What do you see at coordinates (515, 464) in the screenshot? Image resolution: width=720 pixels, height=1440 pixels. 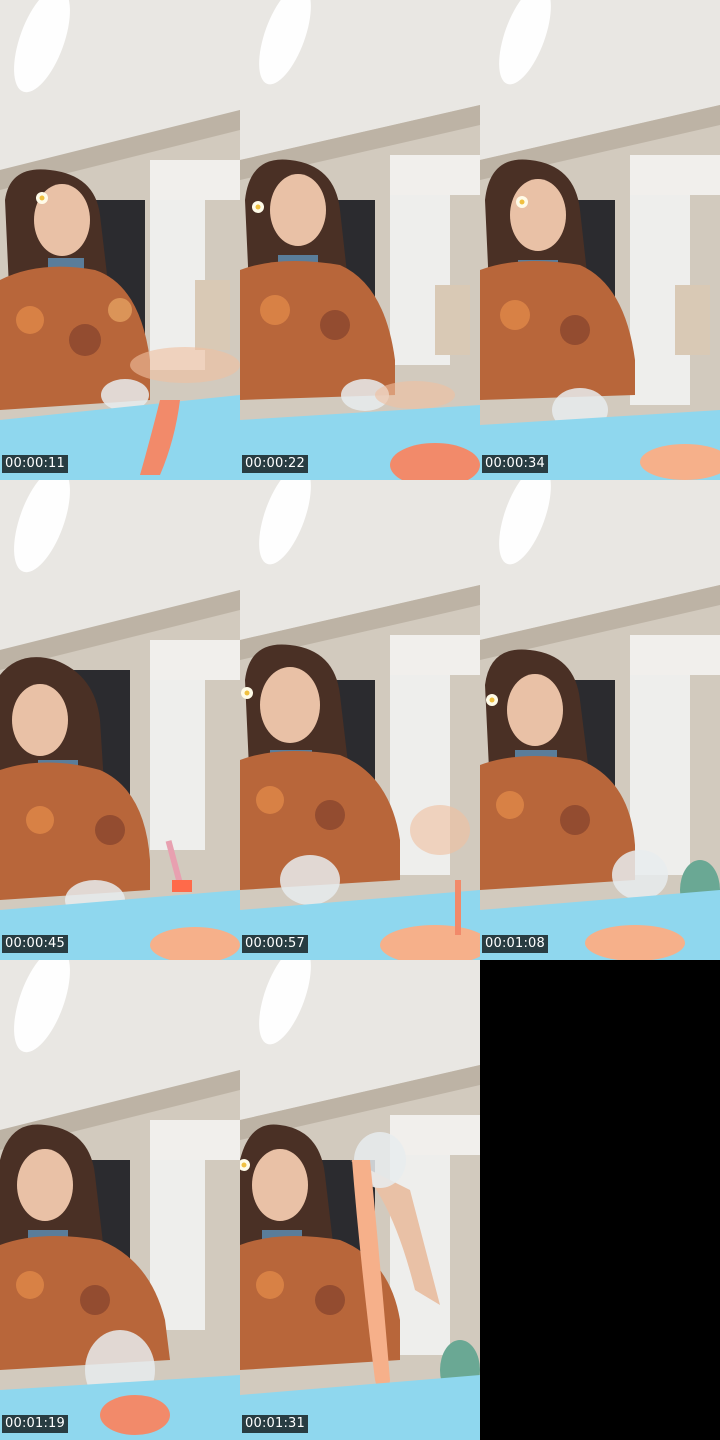 I see `frame-timestamp: 00:00:34` at bounding box center [515, 464].